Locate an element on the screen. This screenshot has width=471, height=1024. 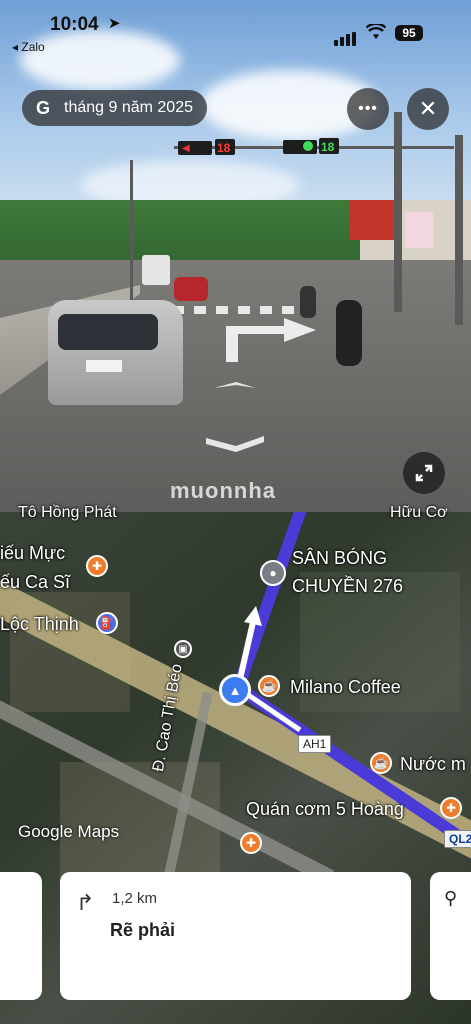
turn-right-icon: ↱ is located at coordinates (85, 902).